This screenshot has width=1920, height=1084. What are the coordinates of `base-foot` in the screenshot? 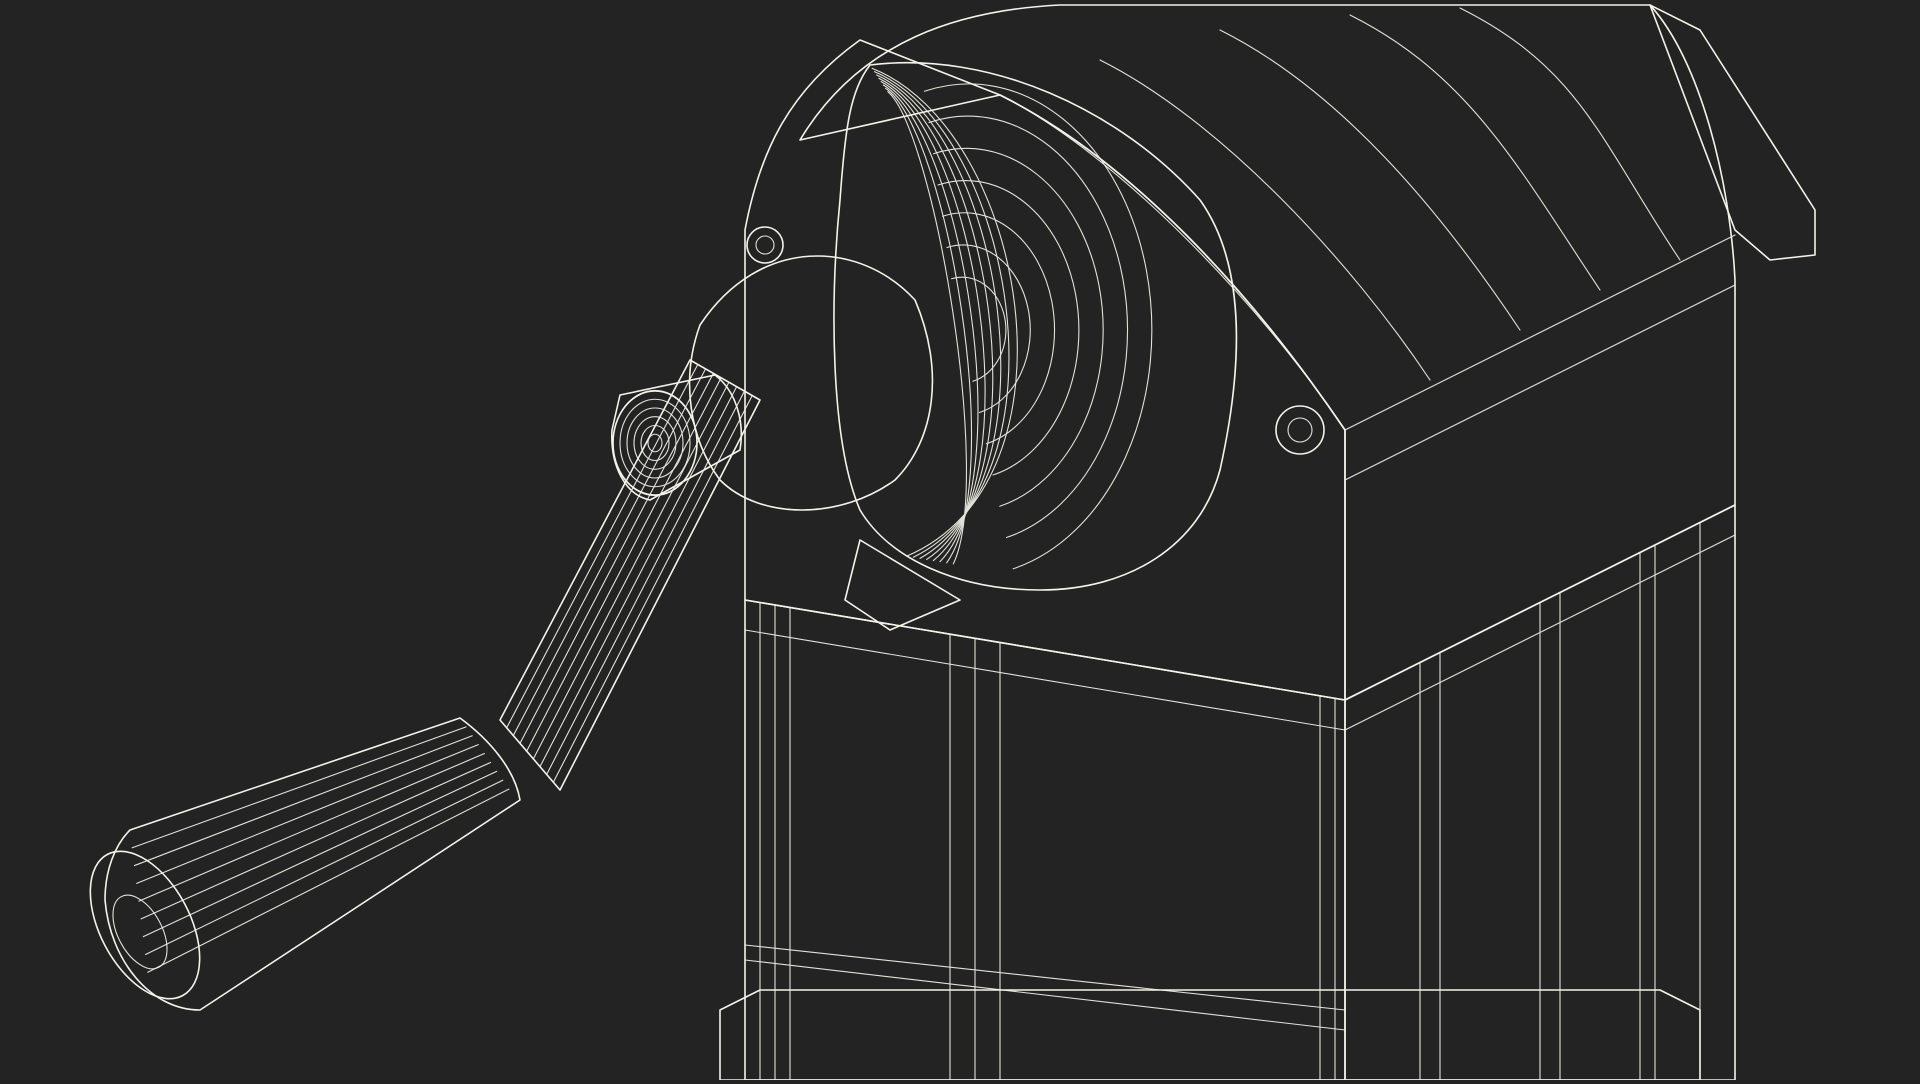 It's located at (1210, 1035).